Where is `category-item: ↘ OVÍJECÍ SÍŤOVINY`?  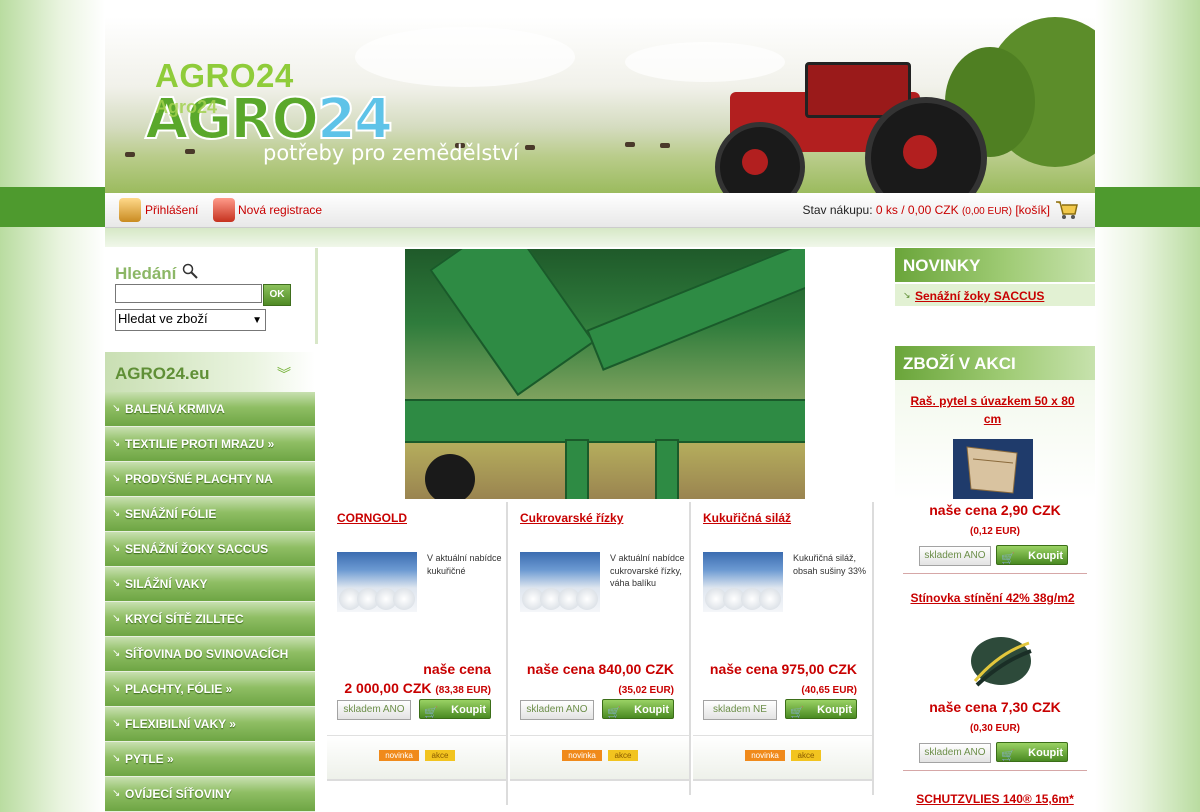
category-item: ↘ OVÍJECÍ SÍŤOVINY is located at coordinates (210, 794).